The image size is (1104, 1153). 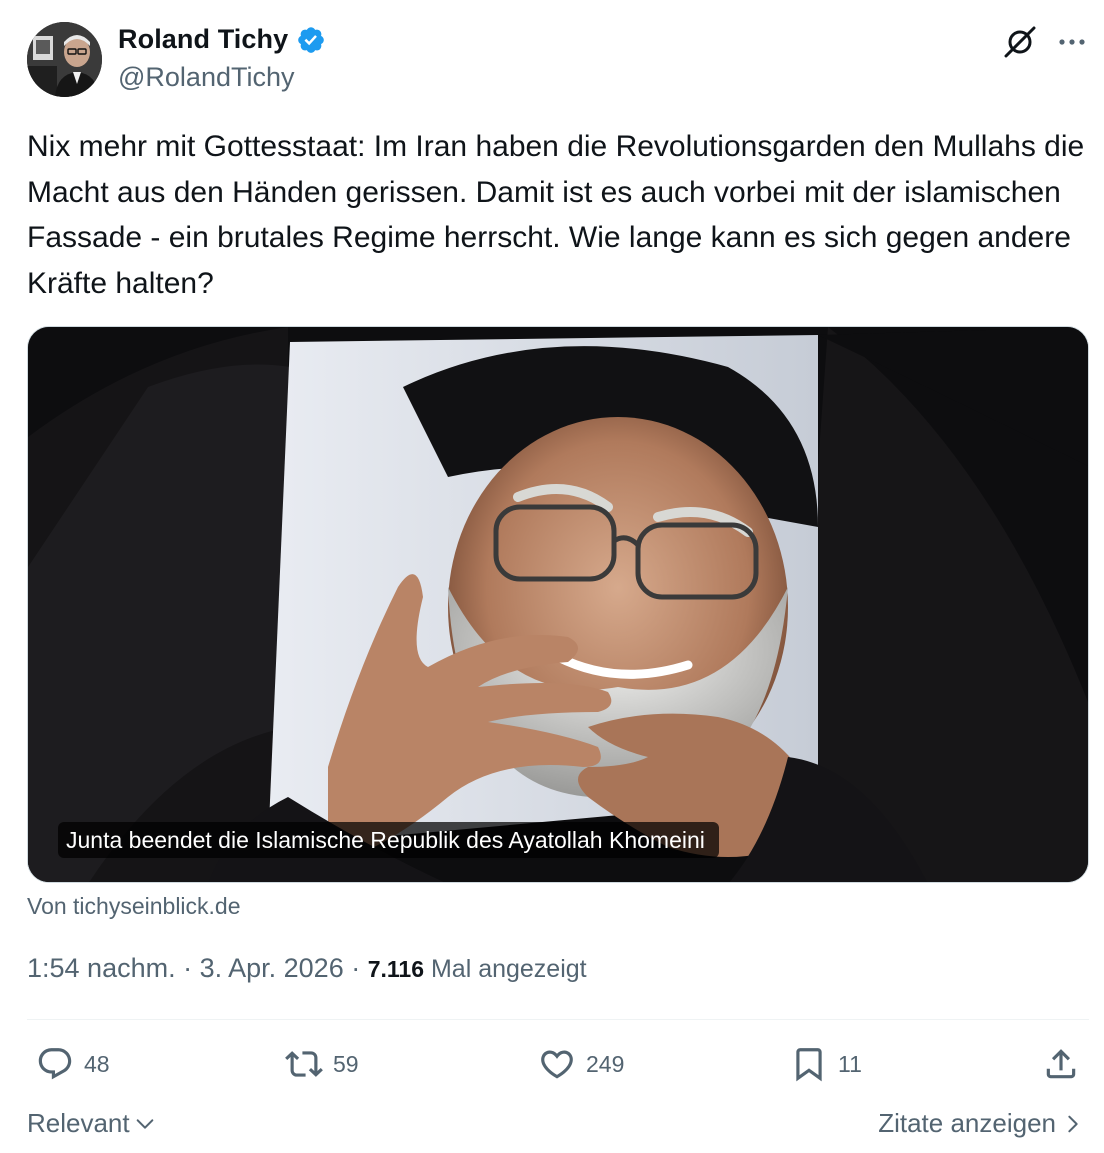 I want to click on views-label: Mal angezeigt, so click(x=505, y=969).